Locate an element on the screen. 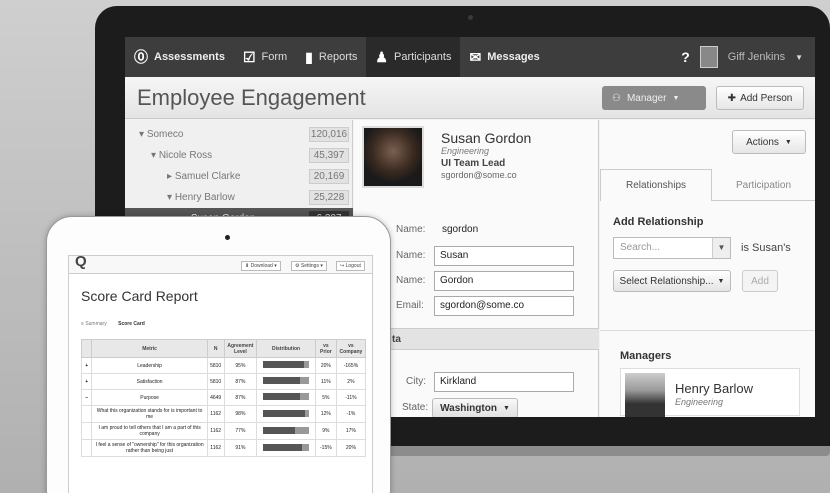 The height and width of the screenshot is (493, 830). expander-toggle: − is located at coordinates (86, 397).